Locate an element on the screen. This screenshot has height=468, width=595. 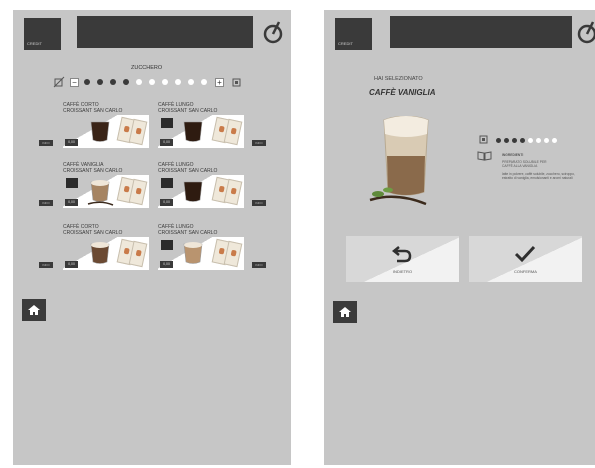
ingredients-line2: CAFFÈ ALLA VANIGLIA is located at coordinates (520, 166).